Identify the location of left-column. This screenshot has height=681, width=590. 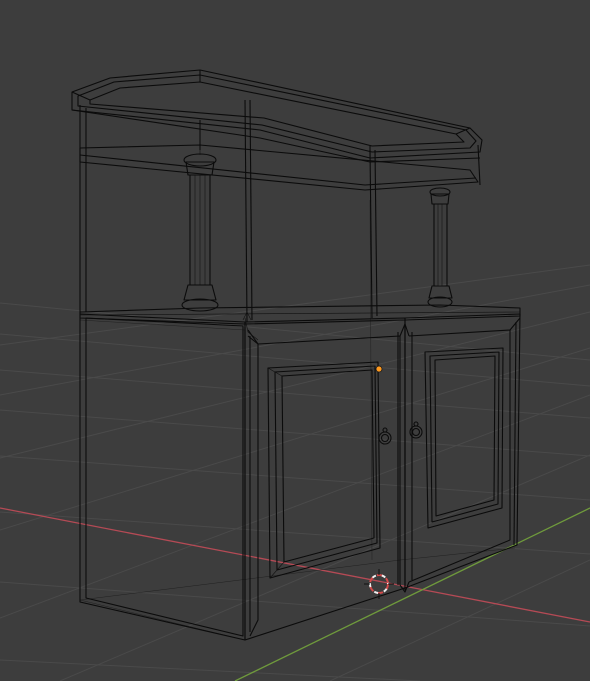
(200, 216).